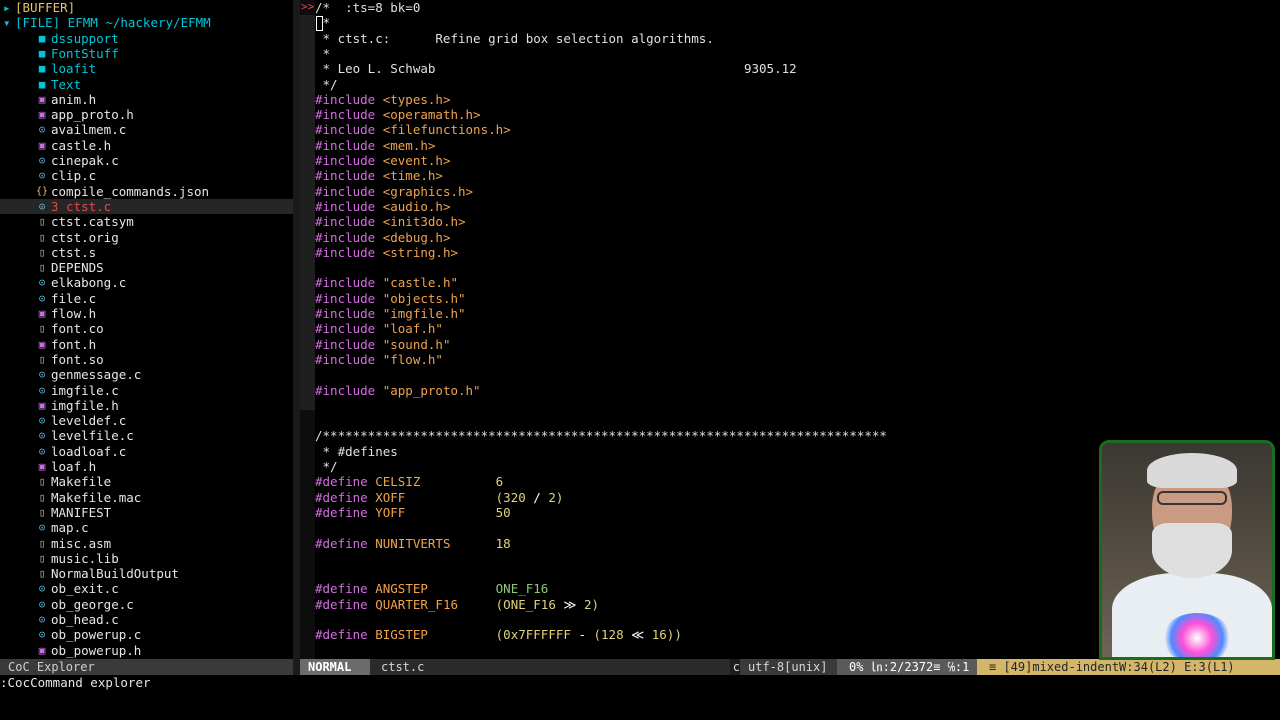 This screenshot has width=1280, height=720. I want to click on code-line: /* :ts=8 bk=0, so click(367, 7).